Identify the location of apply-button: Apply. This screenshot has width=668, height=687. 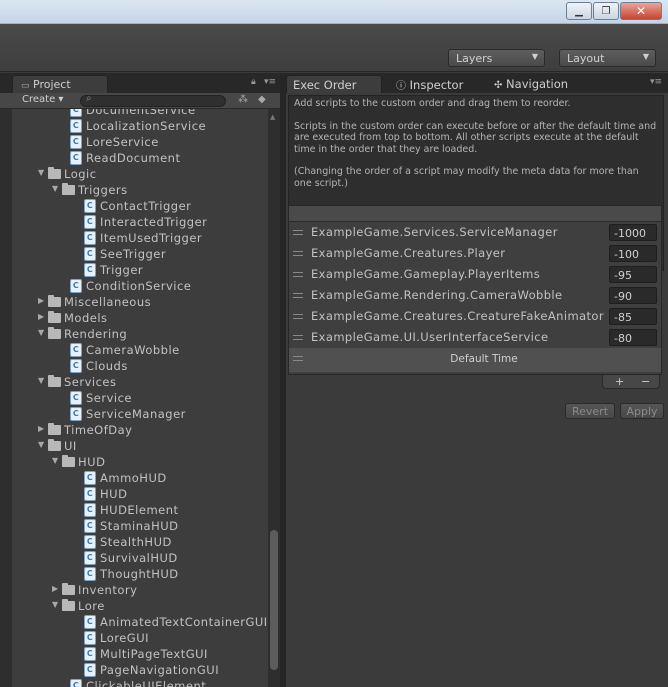
(642, 411).